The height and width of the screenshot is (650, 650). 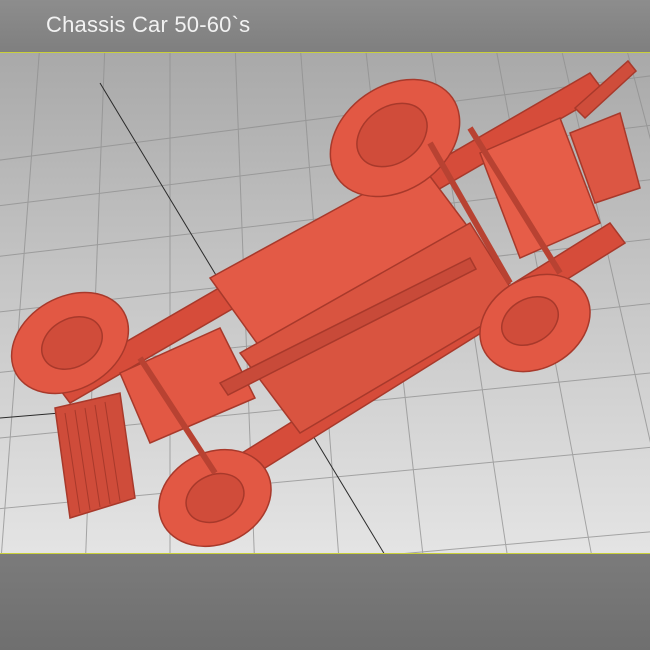 I want to click on bottom-bar, so click(x=325, y=602).